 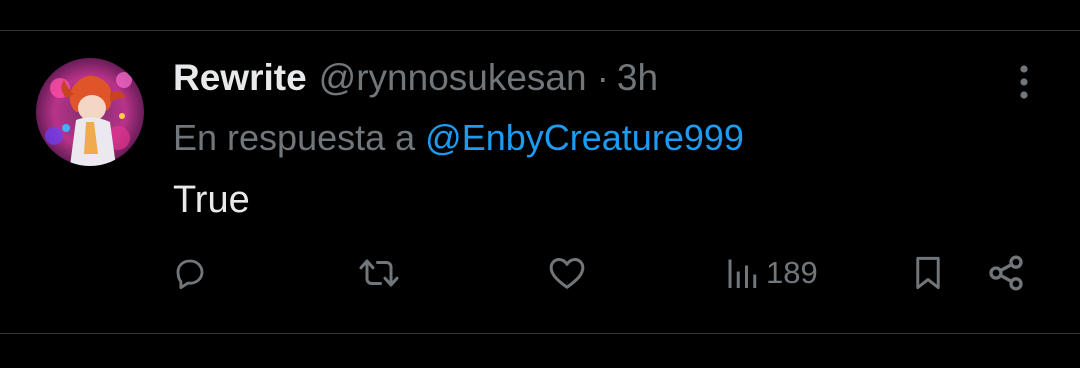 I want to click on more-options-button, so click(x=1024, y=82).